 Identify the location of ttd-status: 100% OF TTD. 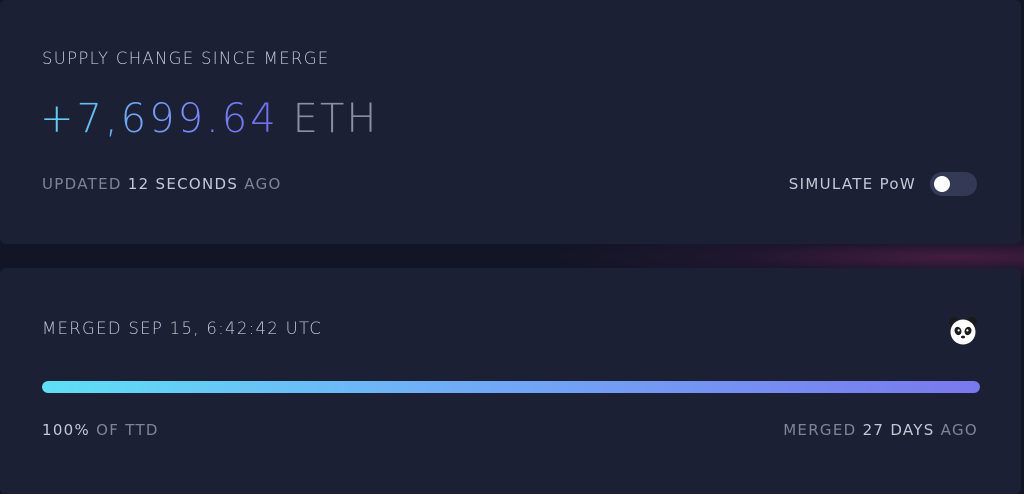
(100, 430).